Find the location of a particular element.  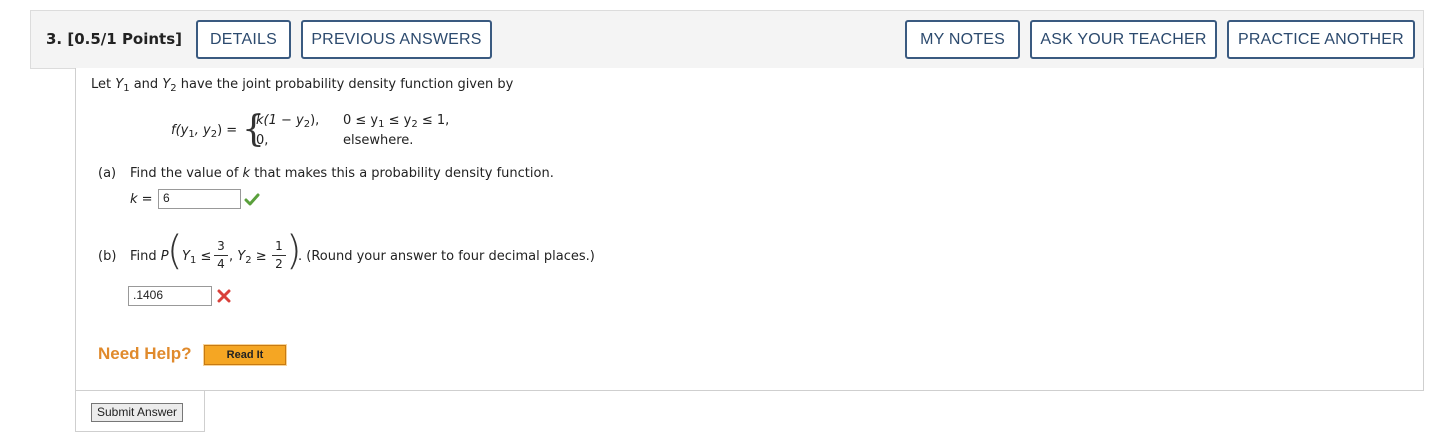

submit-answer-button: Submit Answer is located at coordinates (137, 412).